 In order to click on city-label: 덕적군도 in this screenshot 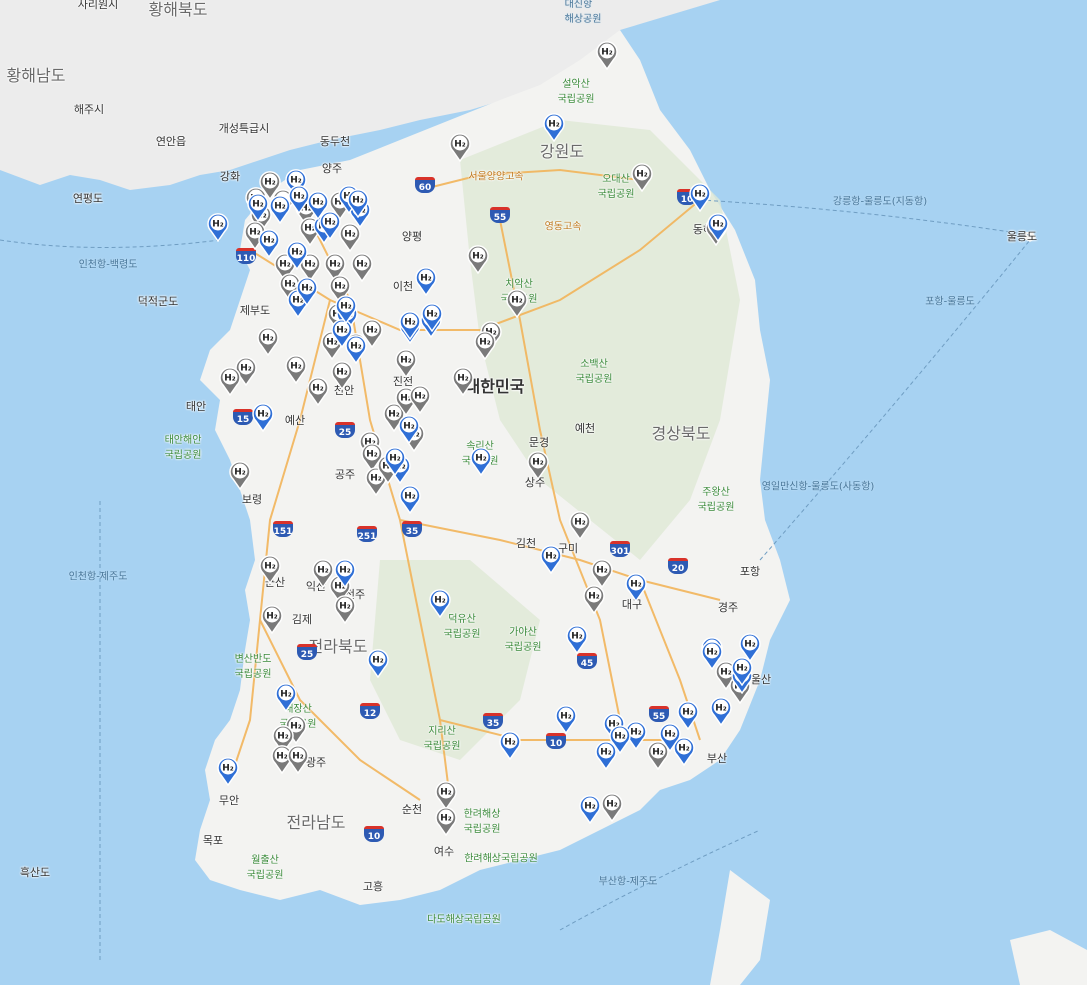, I will do `click(158, 301)`.